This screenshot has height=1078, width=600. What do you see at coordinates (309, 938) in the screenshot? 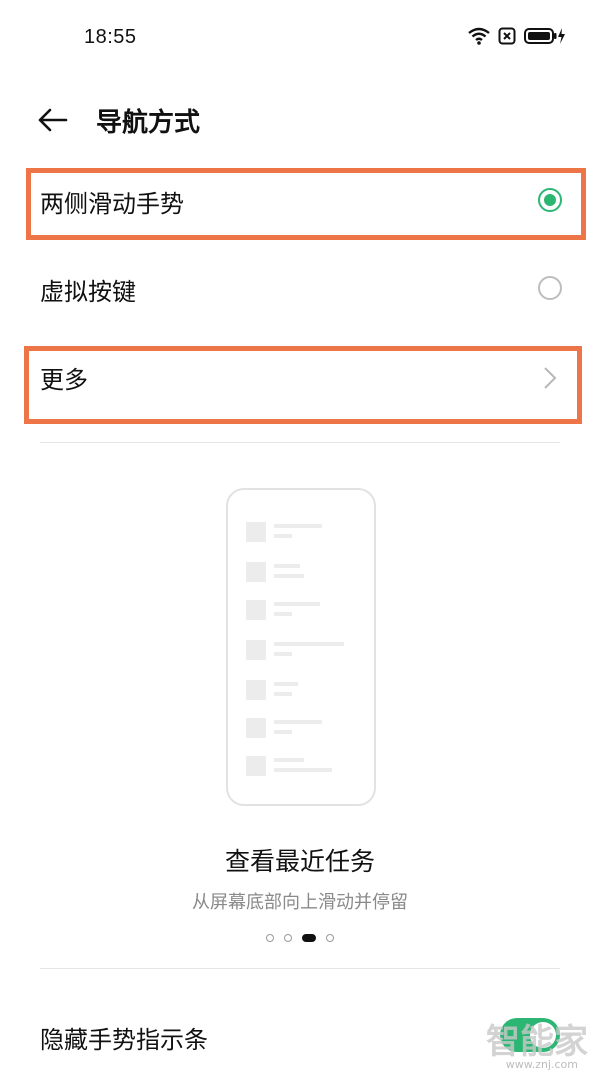
I see `page-dot-active` at bounding box center [309, 938].